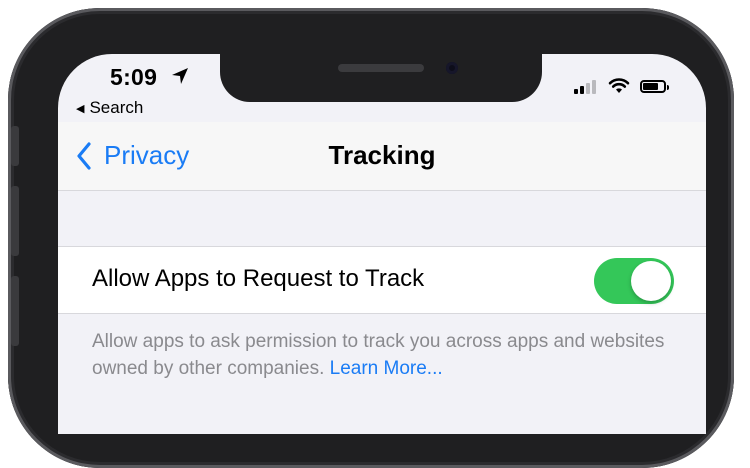 This screenshot has height=468, width=750. Describe the element at coordinates (80, 108) in the screenshot. I see `back-triangle-icon: ◀` at that location.